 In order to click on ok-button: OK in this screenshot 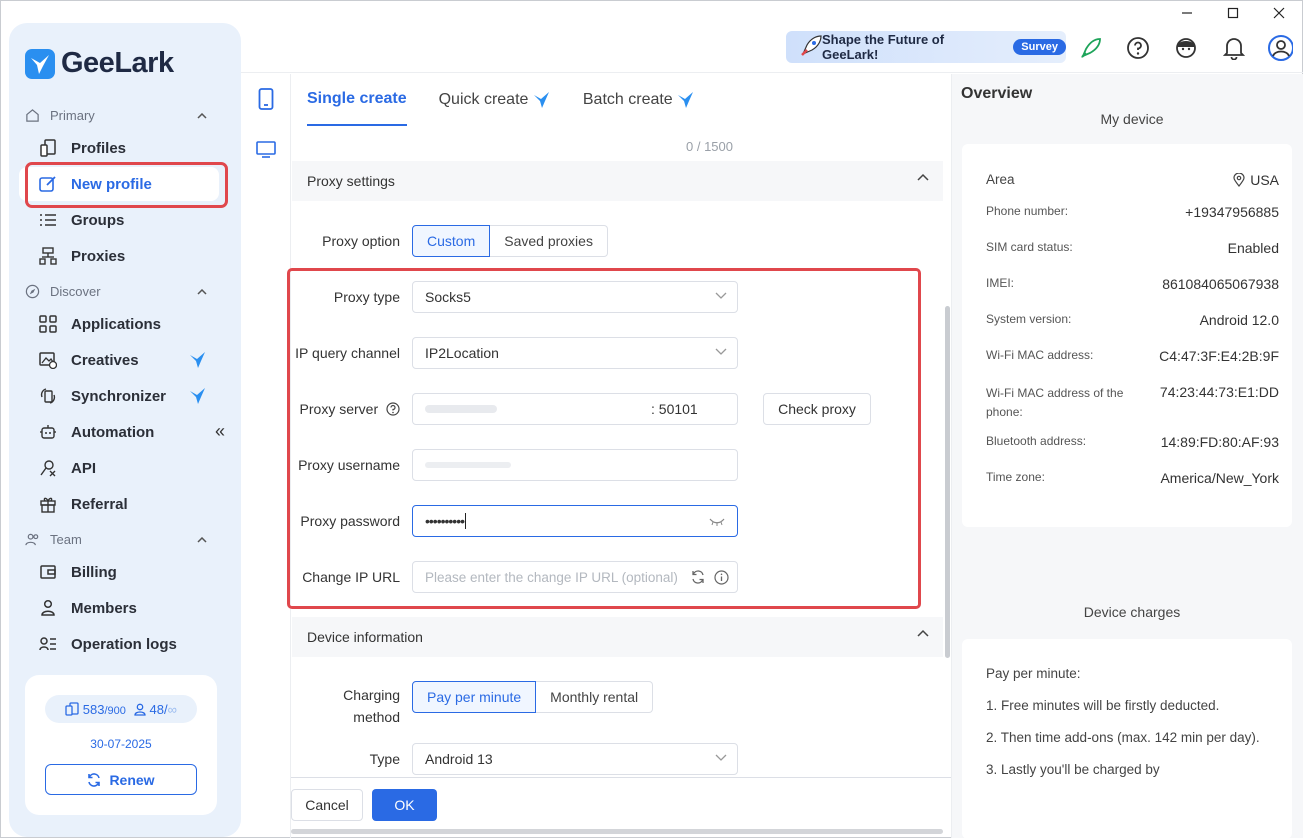, I will do `click(404, 805)`.